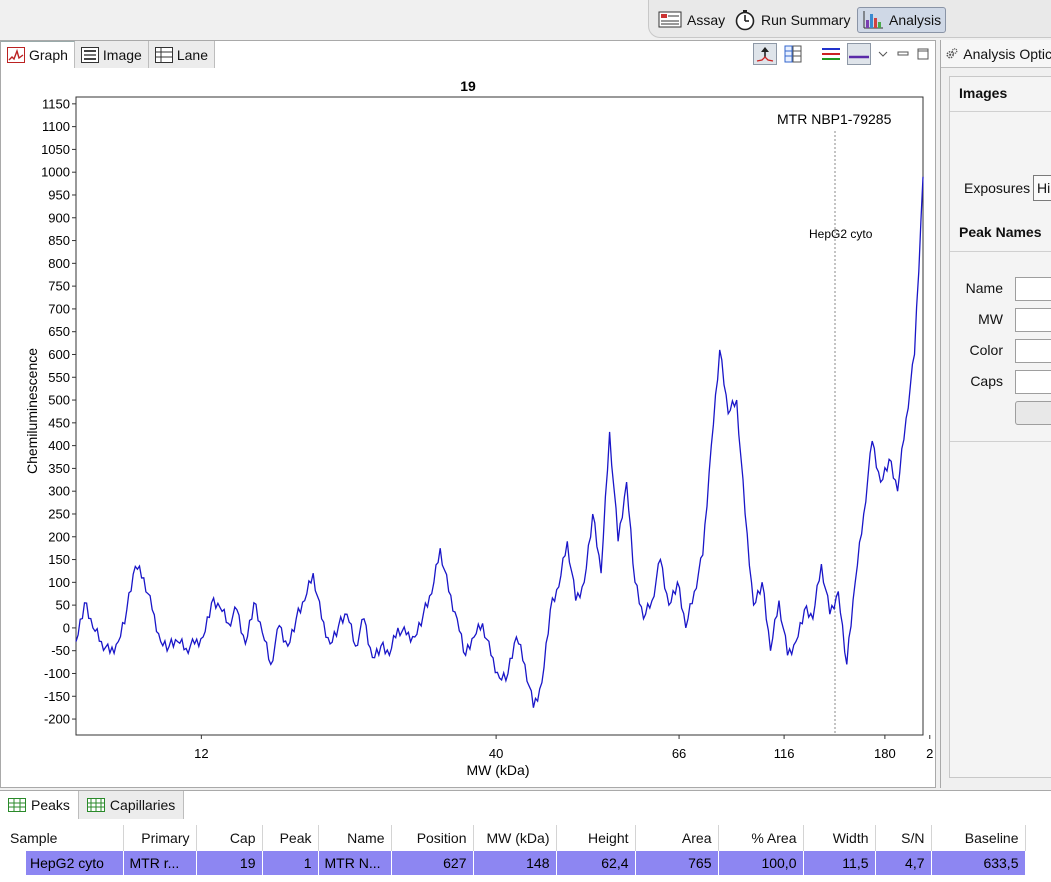 The width and height of the screenshot is (1051, 882). I want to click on sample-marker-label: HepG2 cyto, so click(841, 234).